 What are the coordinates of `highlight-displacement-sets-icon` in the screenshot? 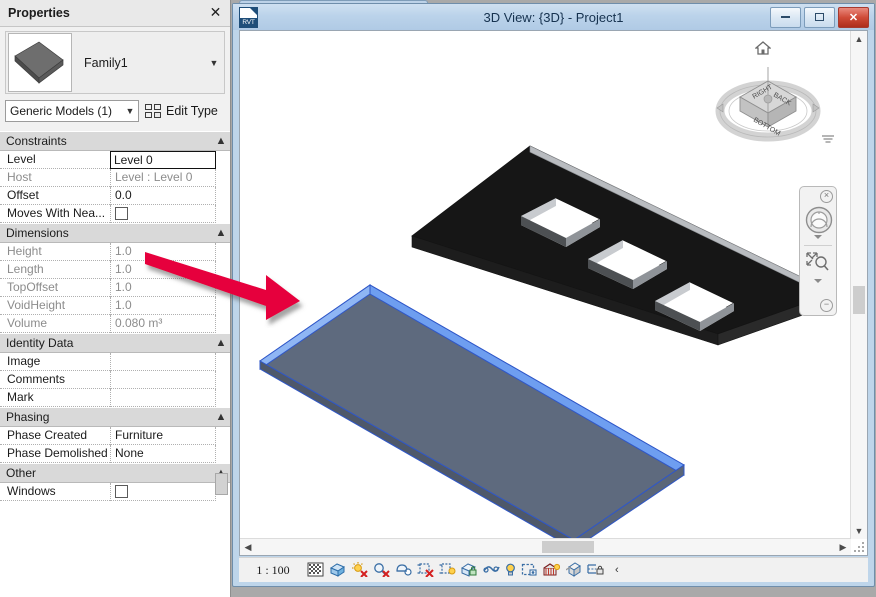 It's located at (573, 570).